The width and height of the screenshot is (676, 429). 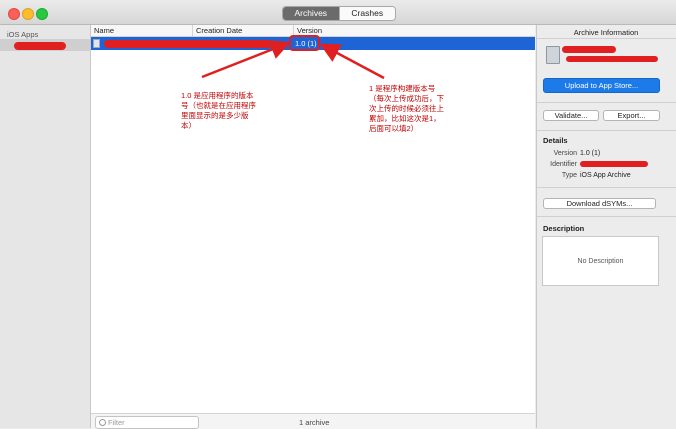 What do you see at coordinates (606, 32) in the screenshot?
I see `panel-title: Archive Information` at bounding box center [606, 32].